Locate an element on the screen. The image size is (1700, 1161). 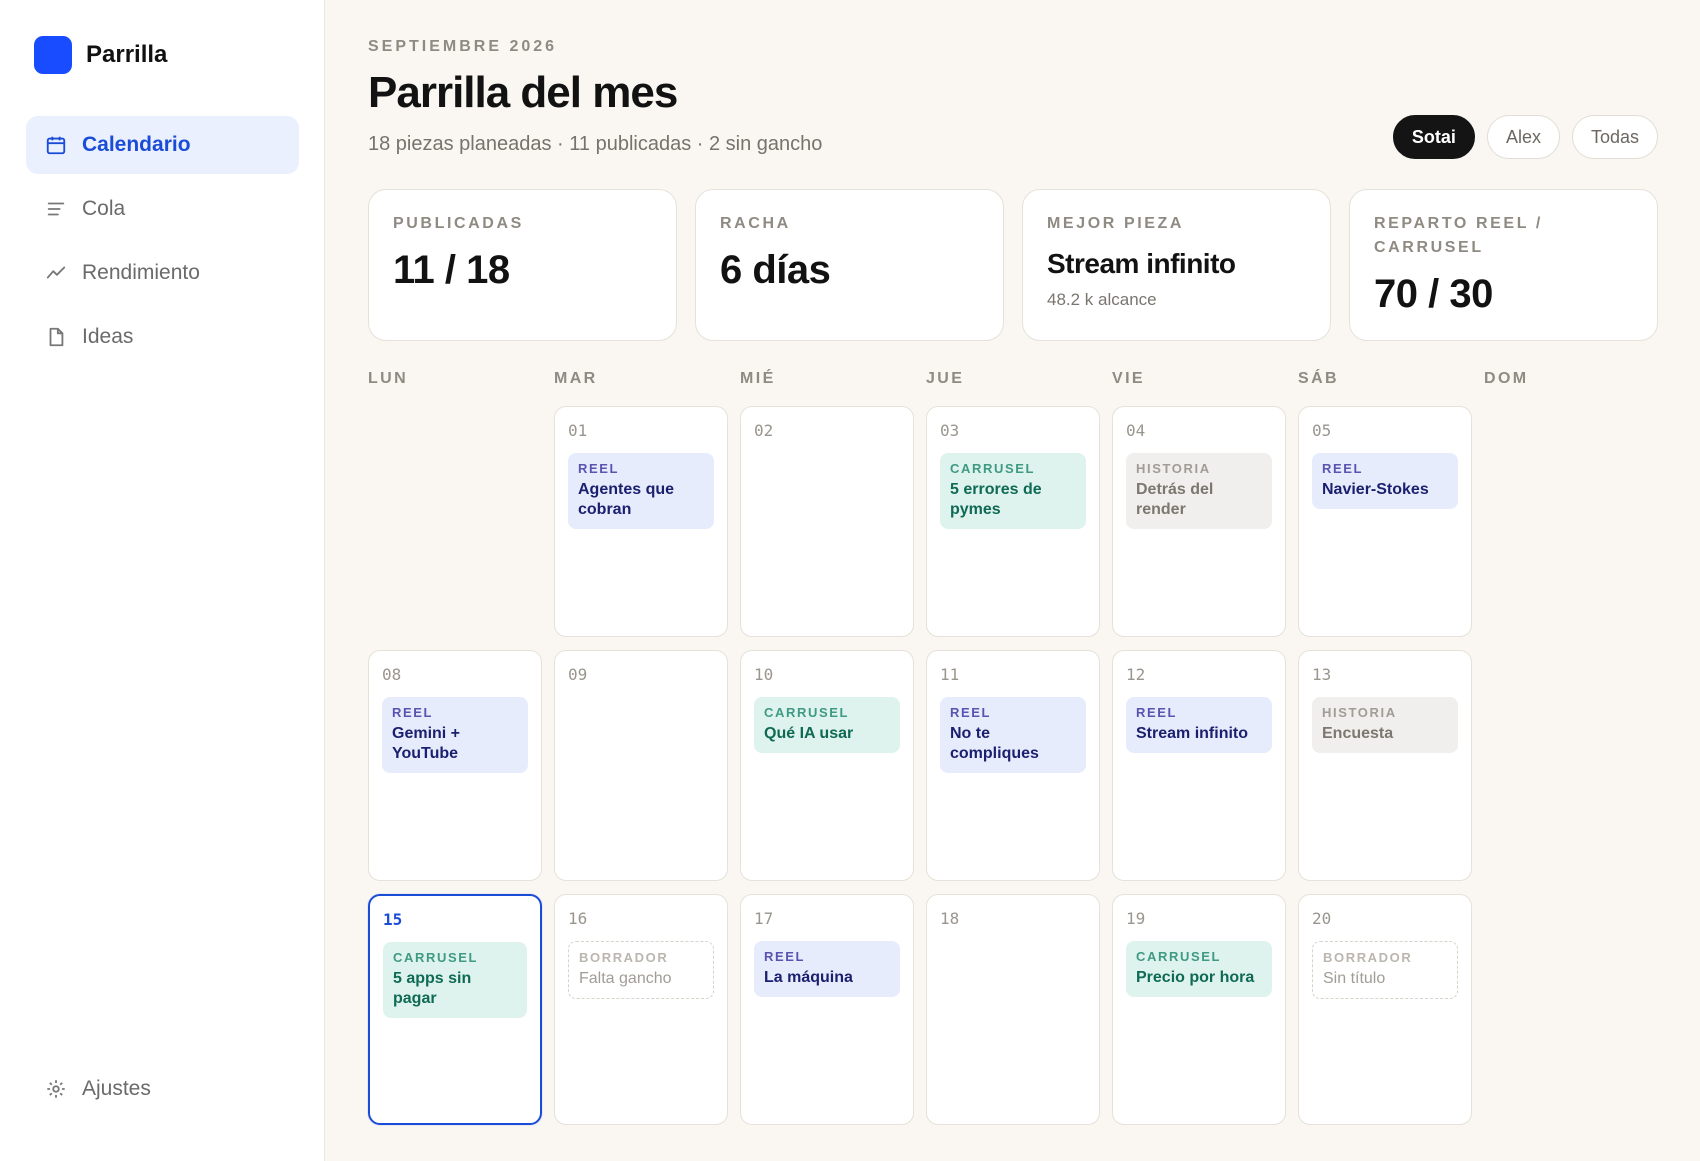
calendar-day-15: 15 CARRUSEL 5 apps sin pagar is located at coordinates (455, 1009).